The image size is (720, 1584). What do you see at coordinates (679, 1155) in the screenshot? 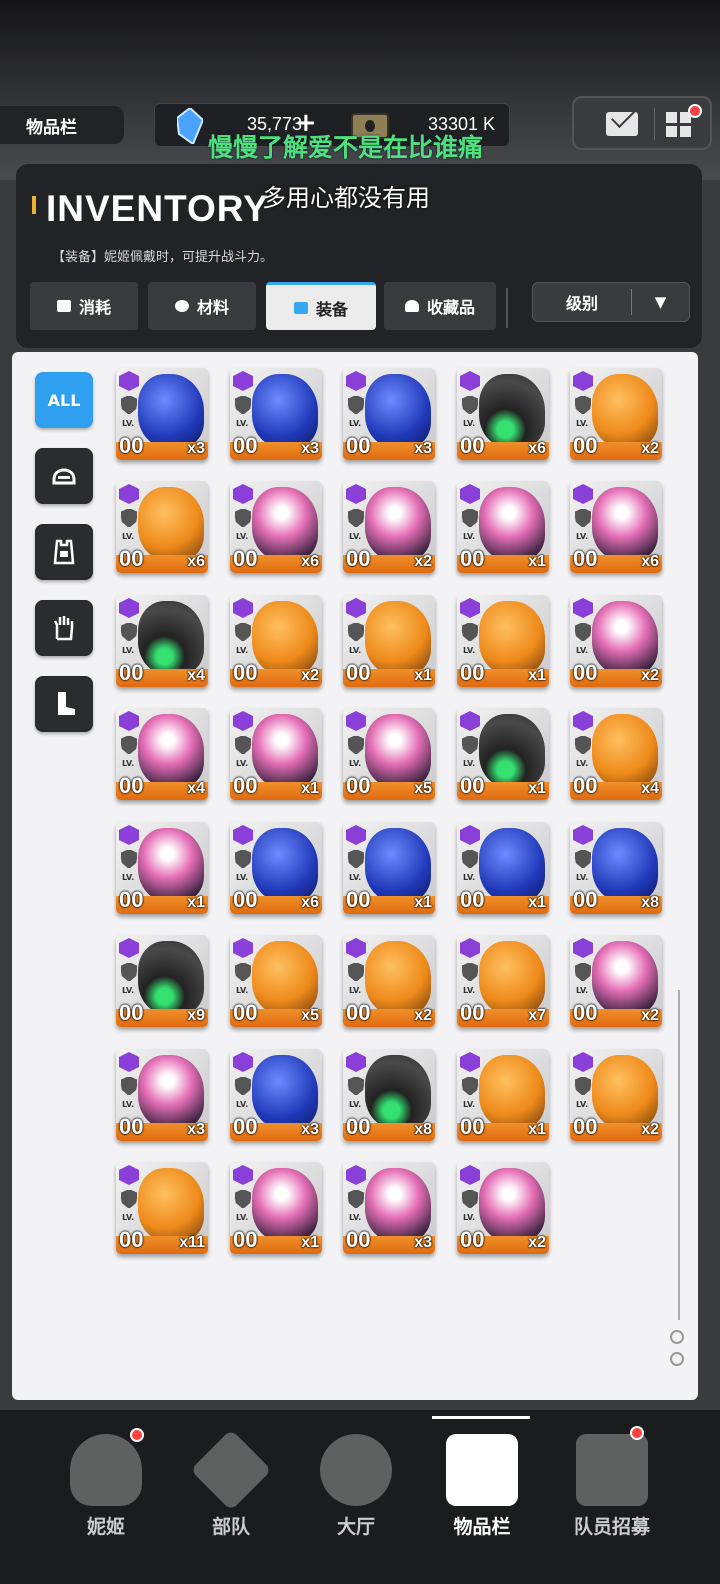
I see `scrollbar` at bounding box center [679, 1155].